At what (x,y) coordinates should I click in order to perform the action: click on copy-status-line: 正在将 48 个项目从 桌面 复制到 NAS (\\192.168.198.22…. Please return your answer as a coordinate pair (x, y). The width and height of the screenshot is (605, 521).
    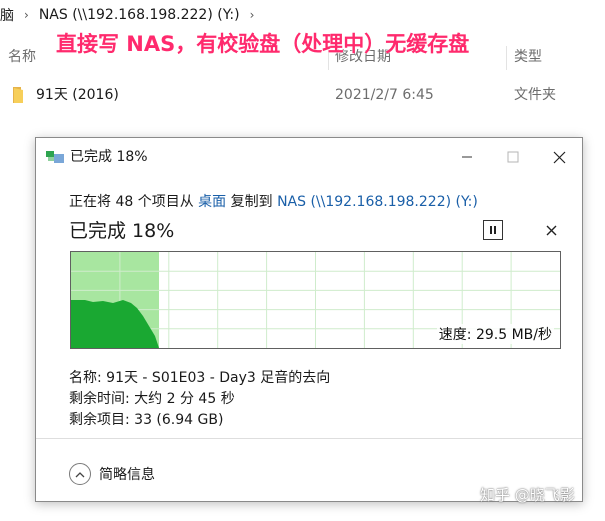
    Looking at the image, I should click on (273, 201).